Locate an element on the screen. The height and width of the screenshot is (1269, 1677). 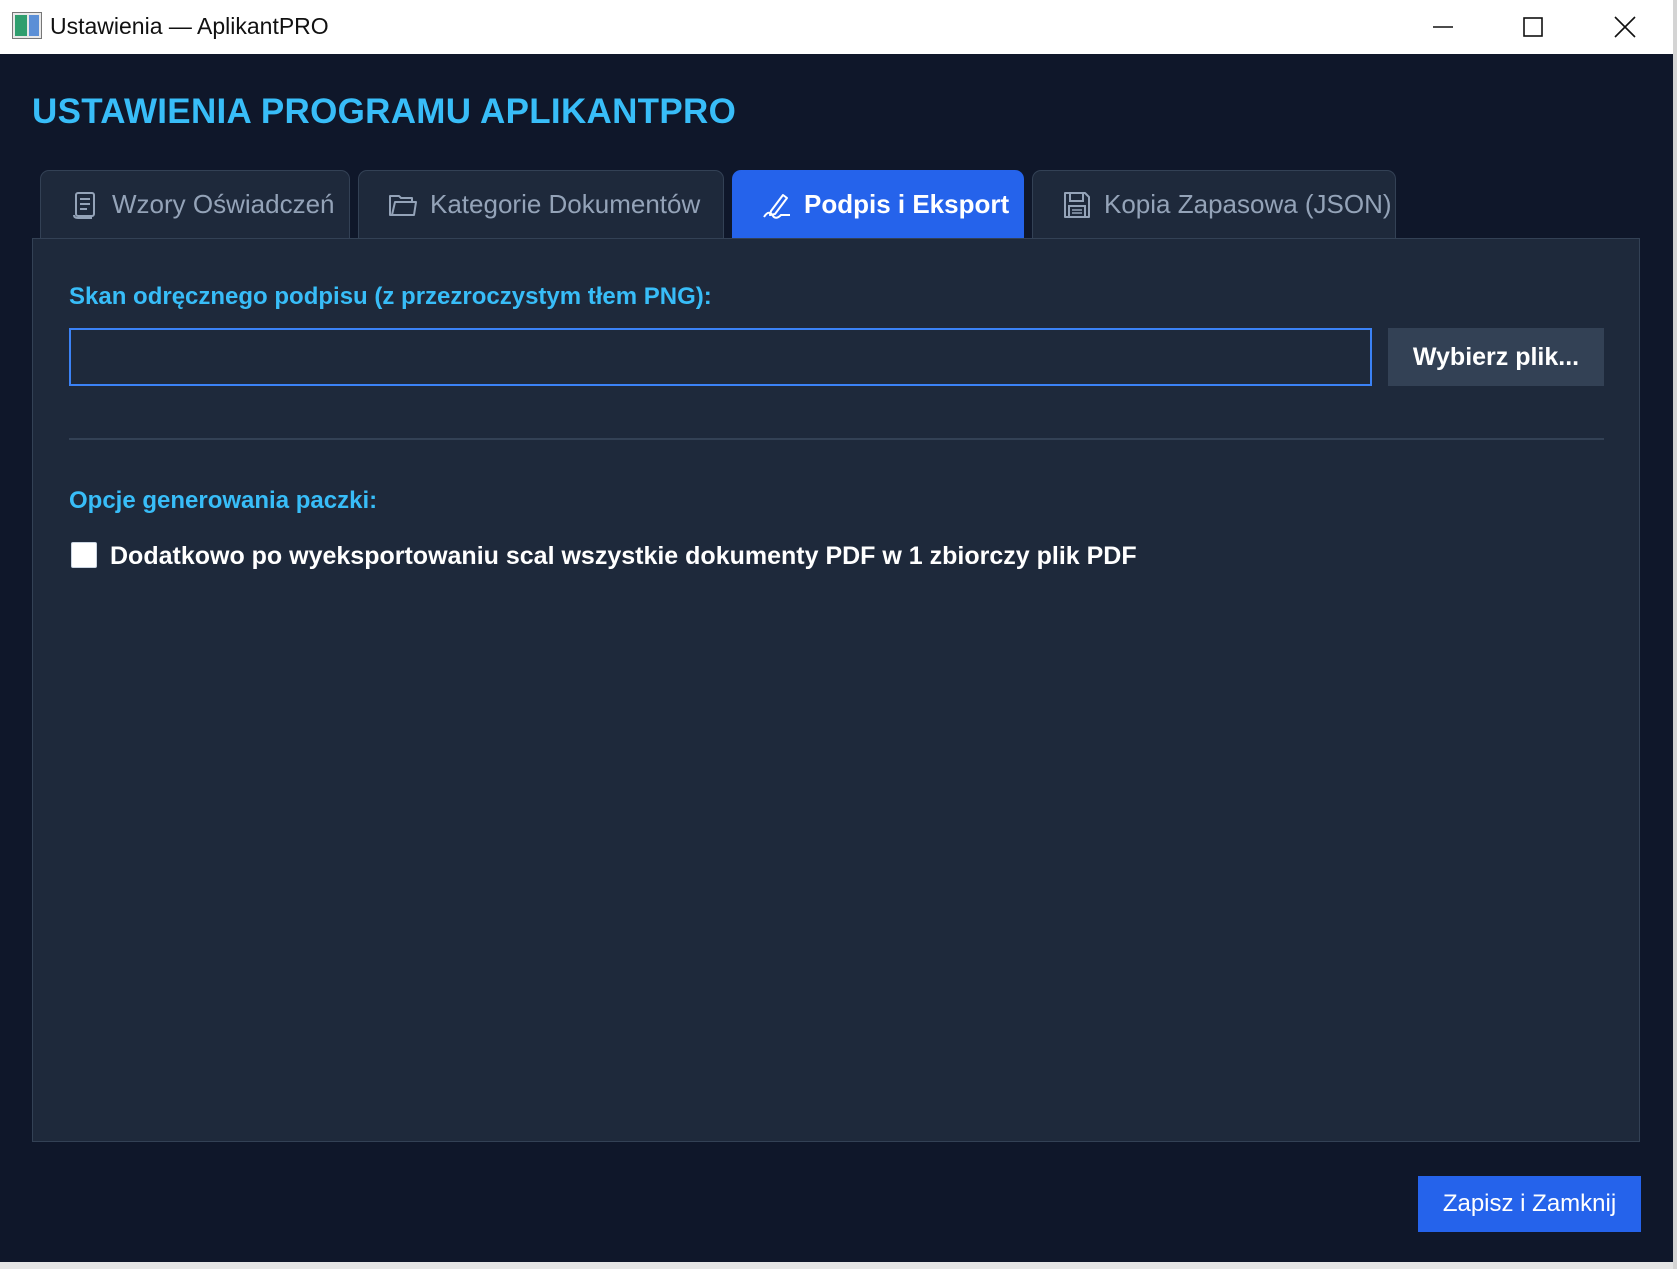
folder-icon is located at coordinates (403, 205).